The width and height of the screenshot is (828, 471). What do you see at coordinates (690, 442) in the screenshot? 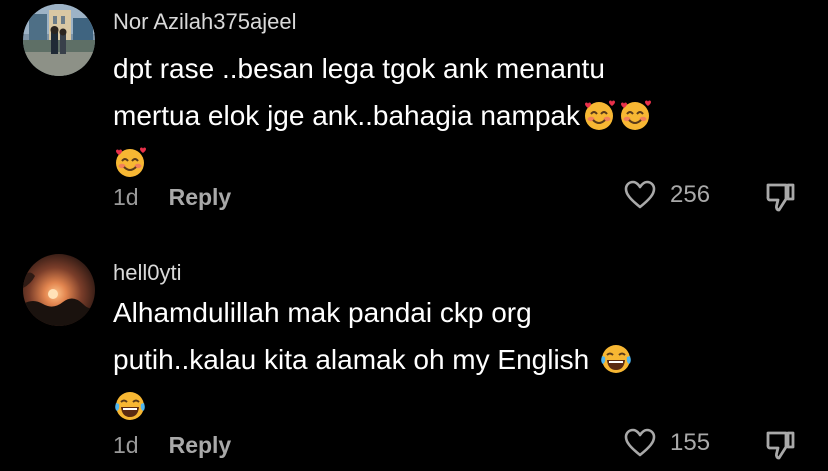
I see `like-count: 155` at bounding box center [690, 442].